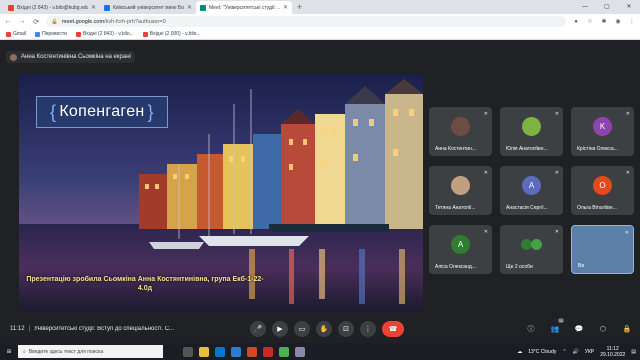 The height and width of the screenshot is (360, 640). I want to click on language-indicator: УКР, so click(589, 352).